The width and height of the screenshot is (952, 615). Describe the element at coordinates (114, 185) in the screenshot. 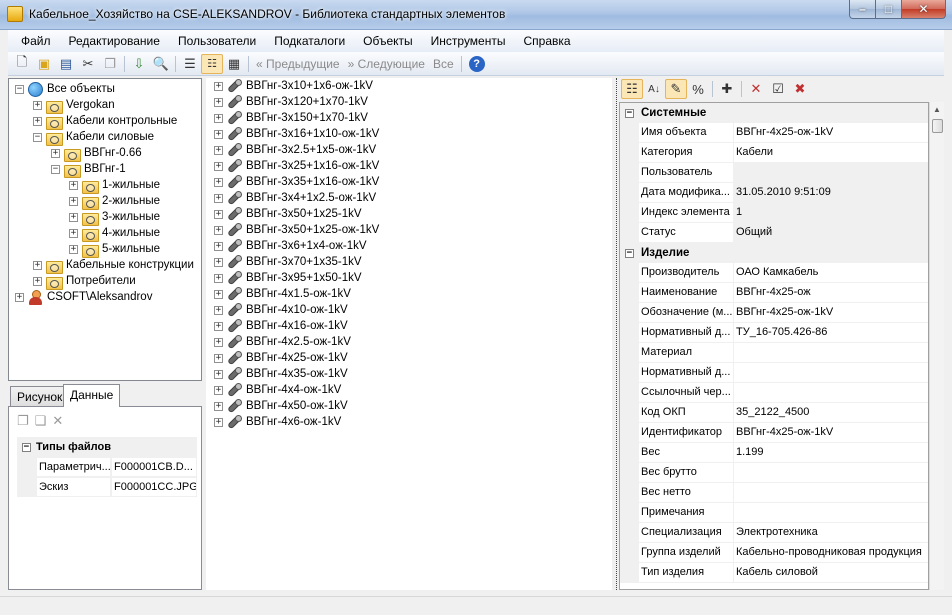

I see `tree-item: +1-жильные` at that location.